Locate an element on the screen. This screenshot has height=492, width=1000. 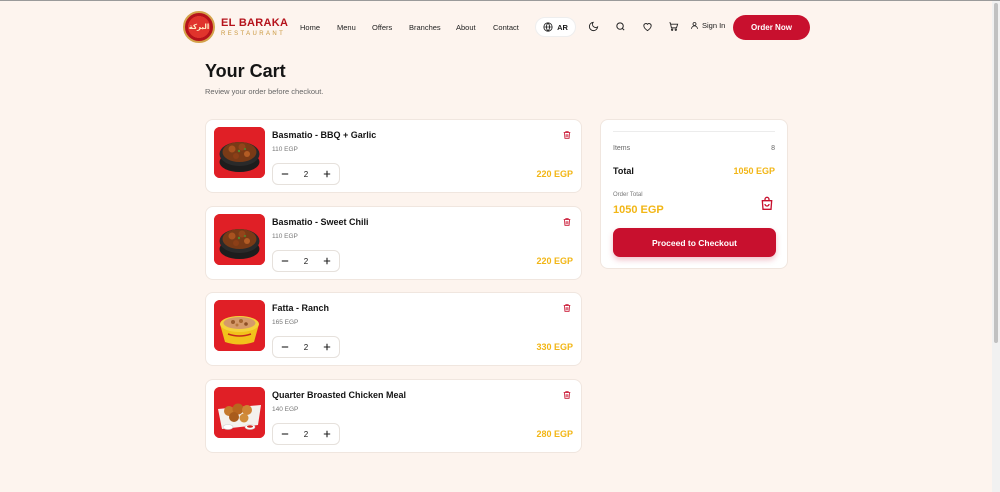
page-subtitle: Review your order before checkout. is located at coordinates (264, 91).